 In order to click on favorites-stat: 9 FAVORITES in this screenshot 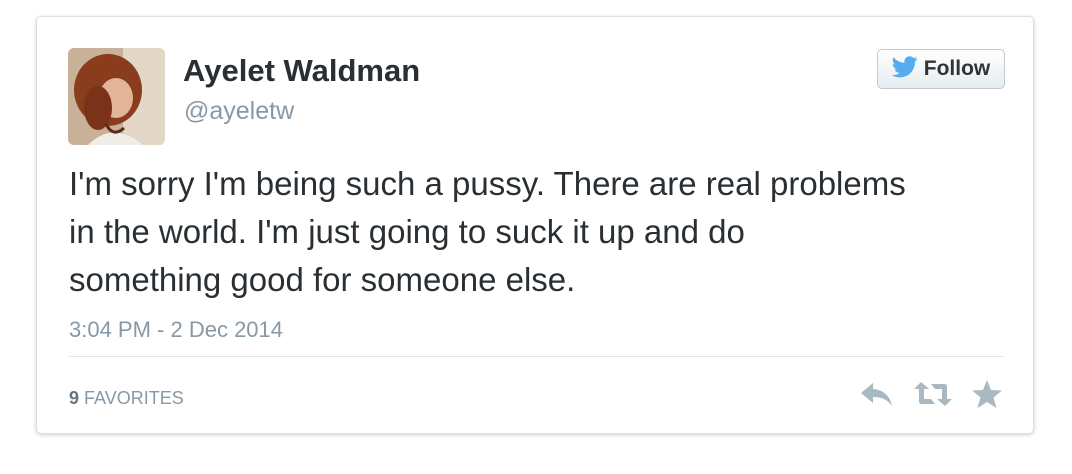, I will do `click(126, 398)`.